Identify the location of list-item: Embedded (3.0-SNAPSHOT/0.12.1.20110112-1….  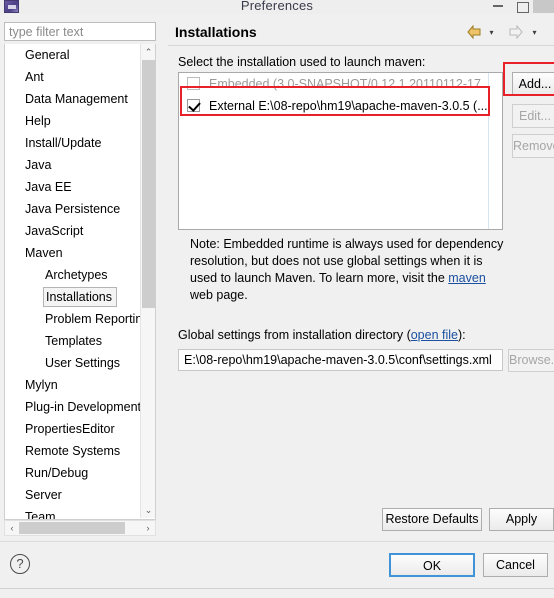
(340, 84).